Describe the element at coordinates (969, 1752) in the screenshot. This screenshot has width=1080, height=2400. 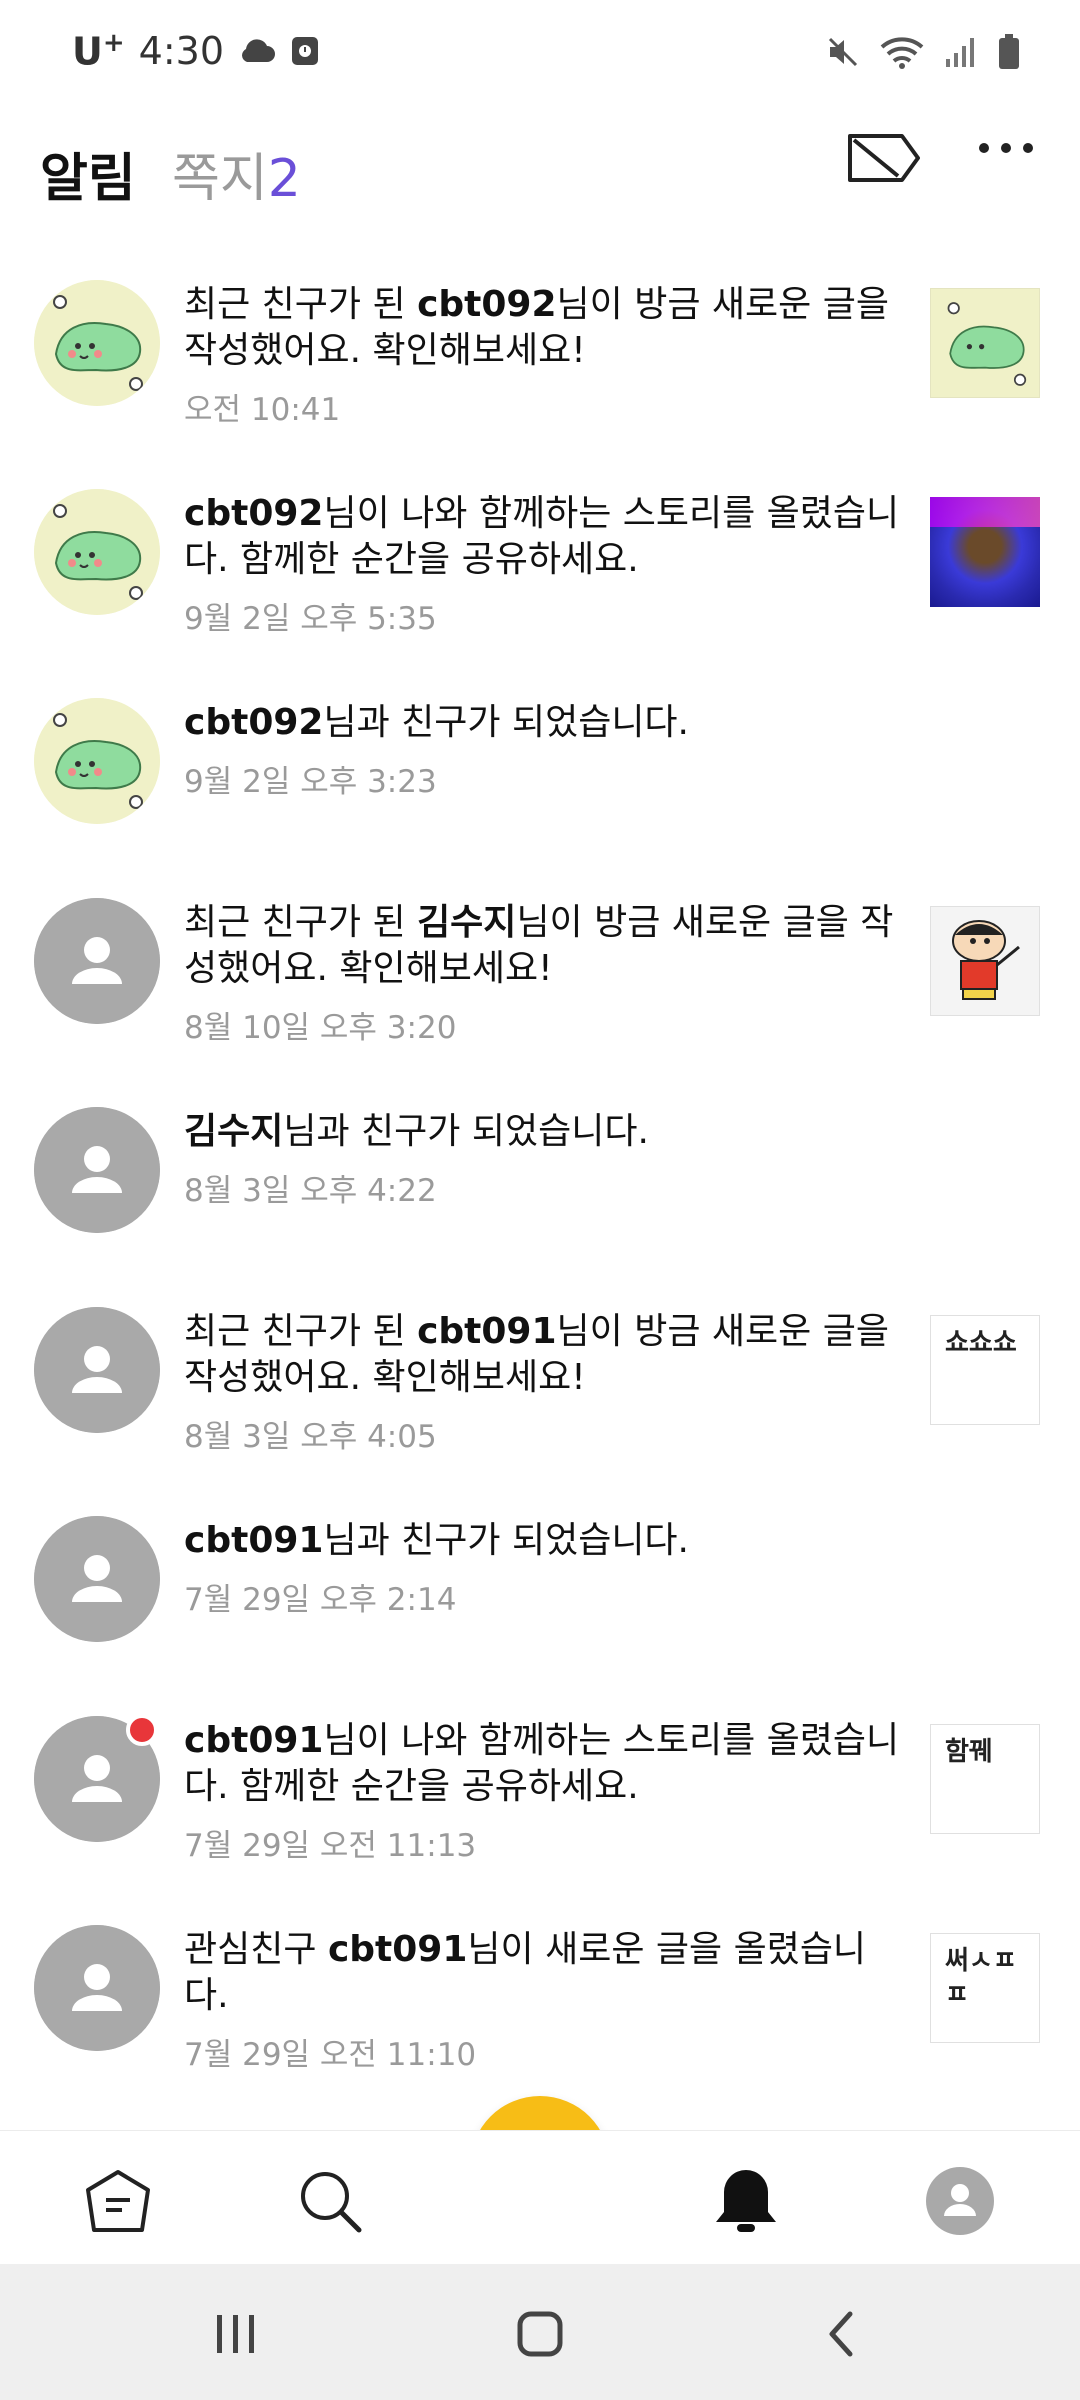
I see `thumbnail-text: 함꿰` at that location.